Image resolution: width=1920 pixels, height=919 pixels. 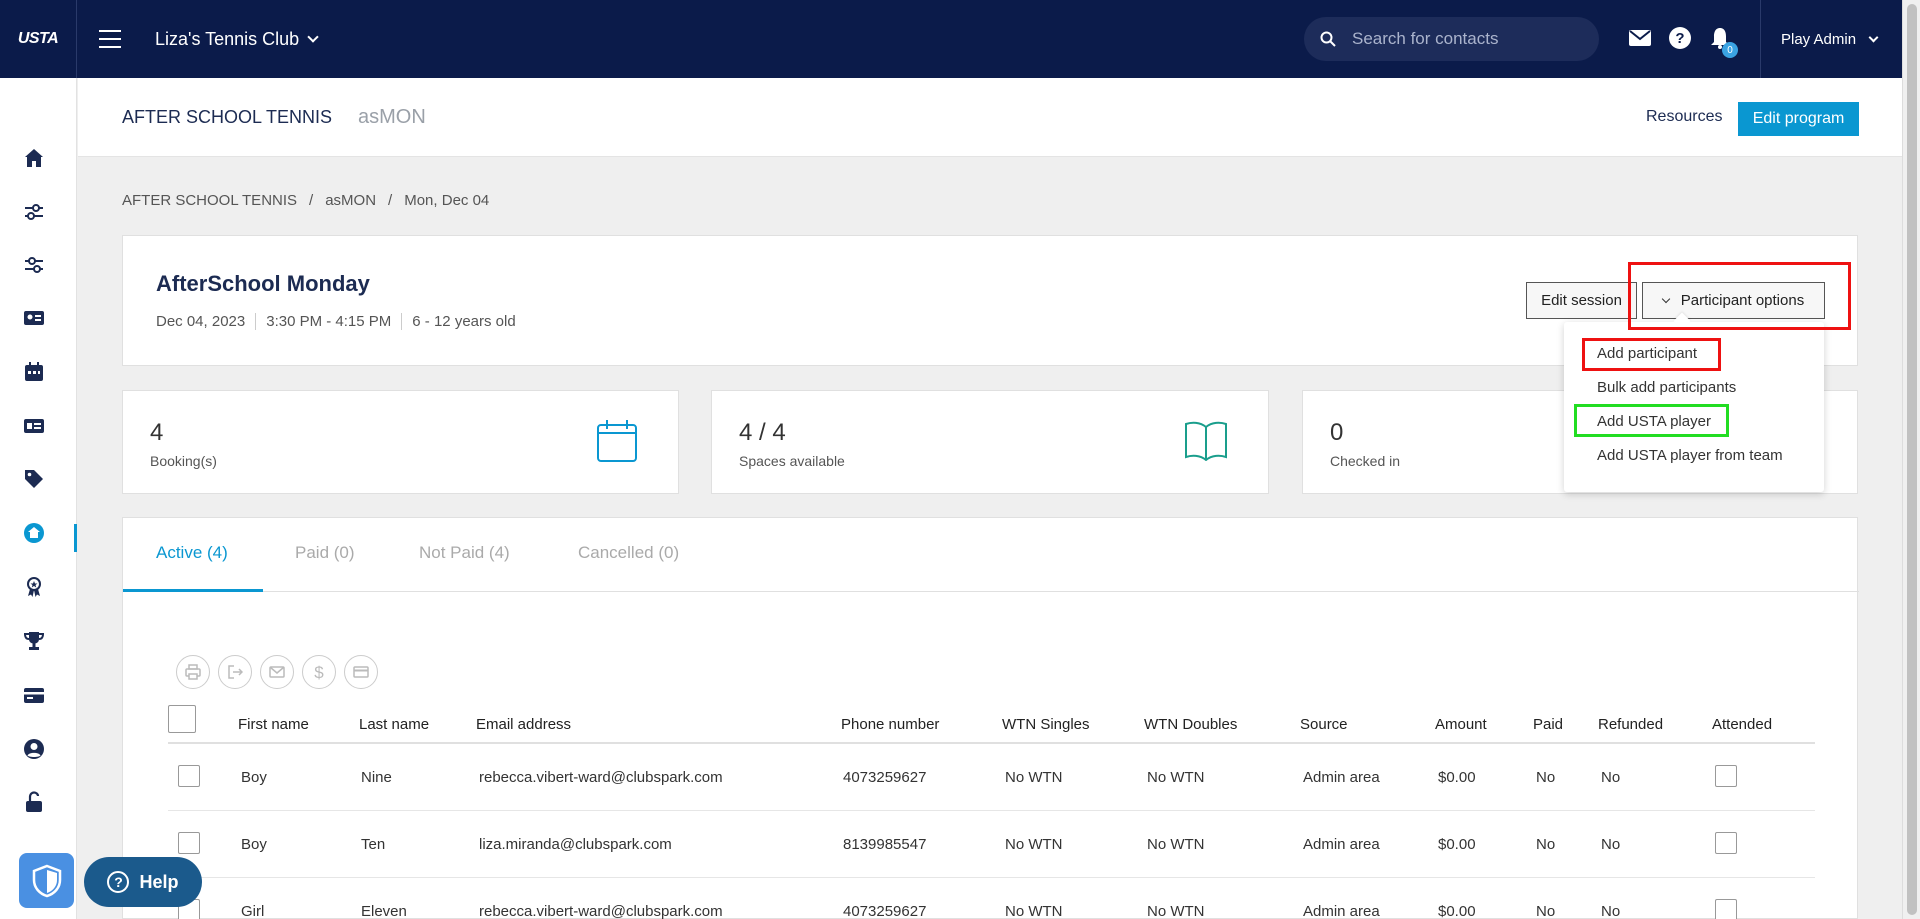 I want to click on column-header: WTN Doubles, so click(x=1190, y=724).